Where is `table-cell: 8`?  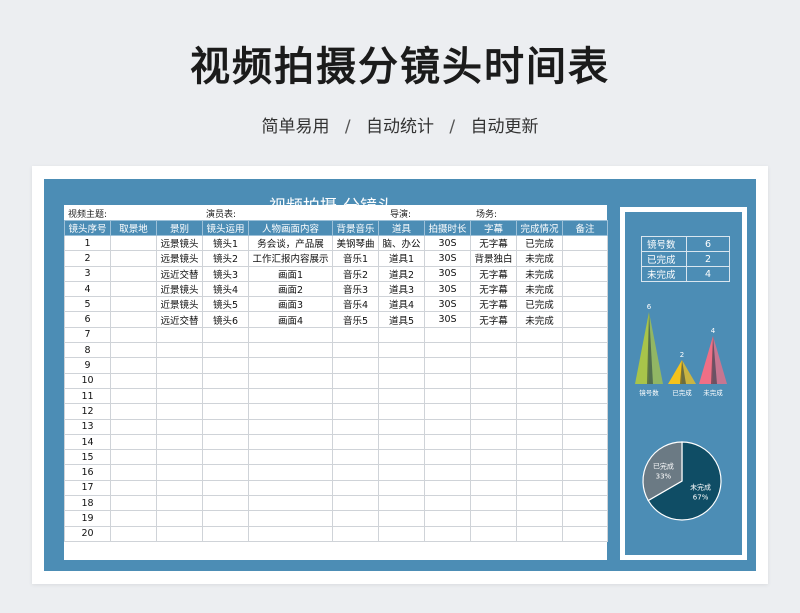
table-cell: 8 is located at coordinates (87, 350).